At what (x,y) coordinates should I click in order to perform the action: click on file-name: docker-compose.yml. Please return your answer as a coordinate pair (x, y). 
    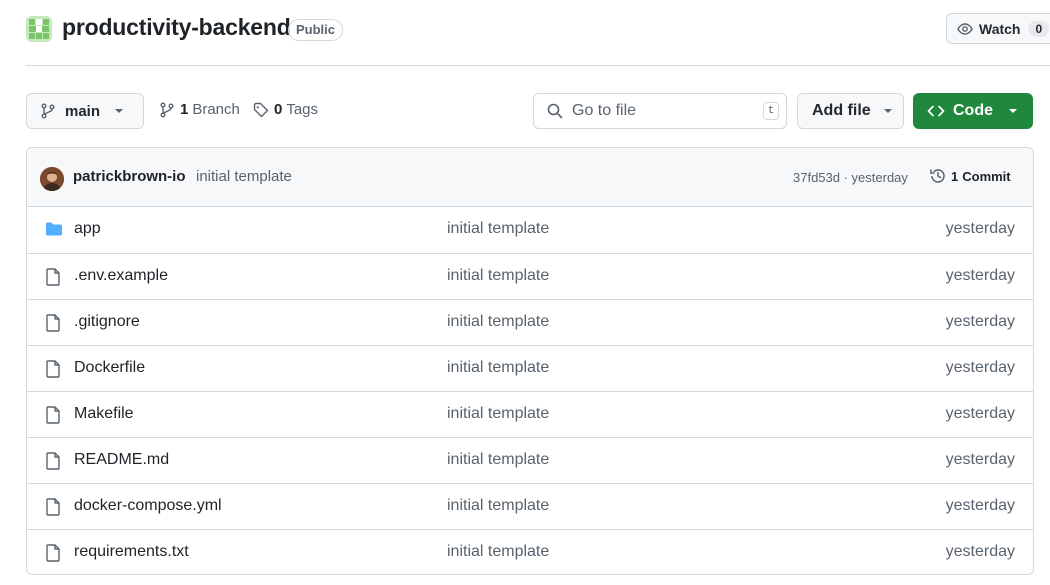
    Looking at the image, I should click on (148, 506).